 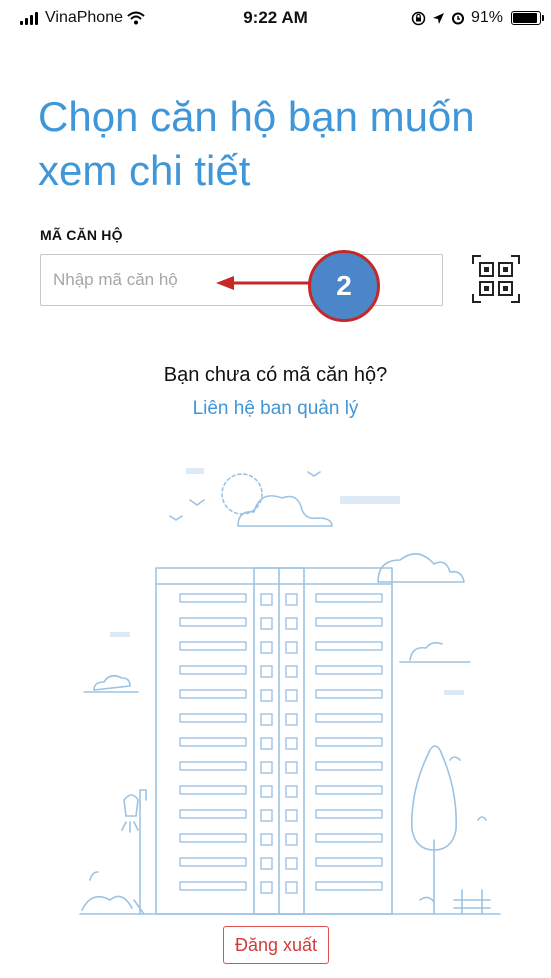 What do you see at coordinates (275, 18) in the screenshot?
I see `status-bar: VinaPhone 9:22 AM 91%` at bounding box center [275, 18].